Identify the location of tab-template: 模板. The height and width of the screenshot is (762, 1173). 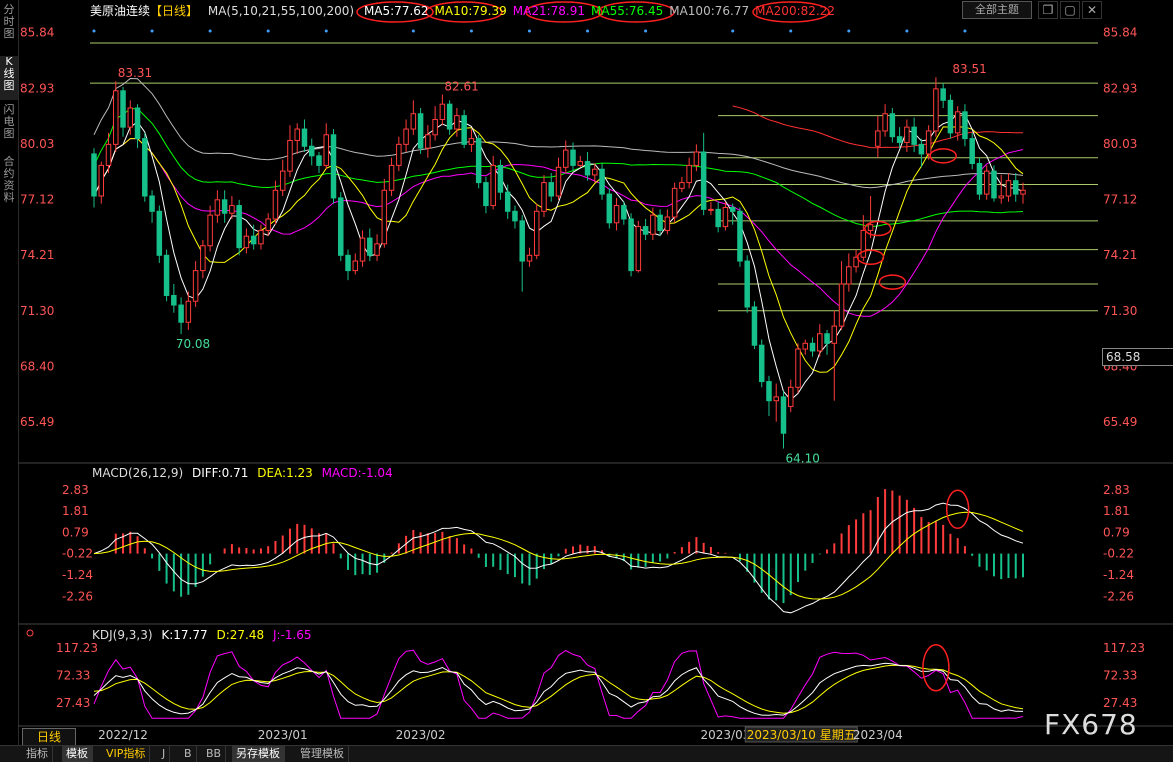
(77, 754).